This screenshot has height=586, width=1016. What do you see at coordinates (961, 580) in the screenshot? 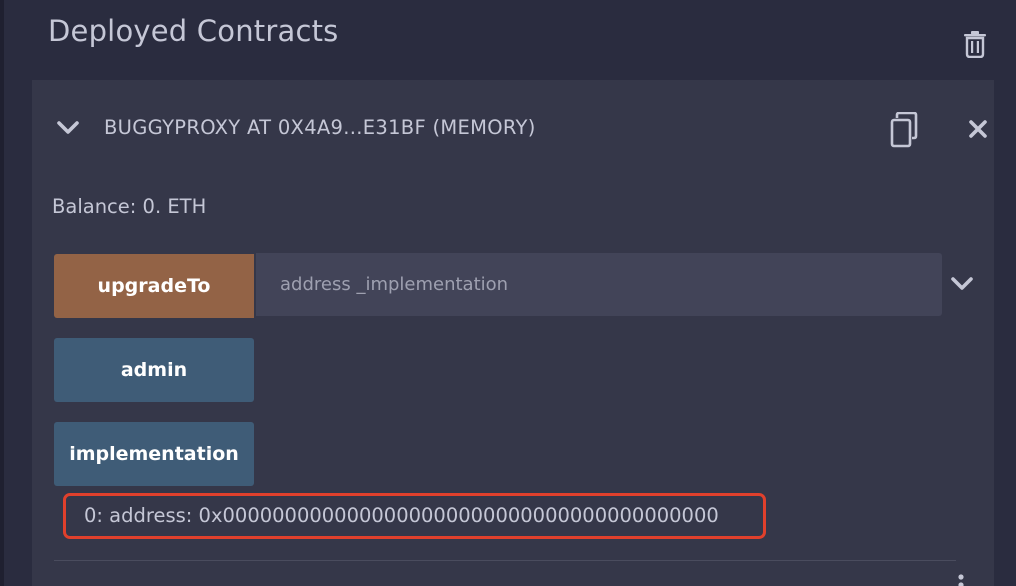
I see `kebab-menu-icon` at bounding box center [961, 580].